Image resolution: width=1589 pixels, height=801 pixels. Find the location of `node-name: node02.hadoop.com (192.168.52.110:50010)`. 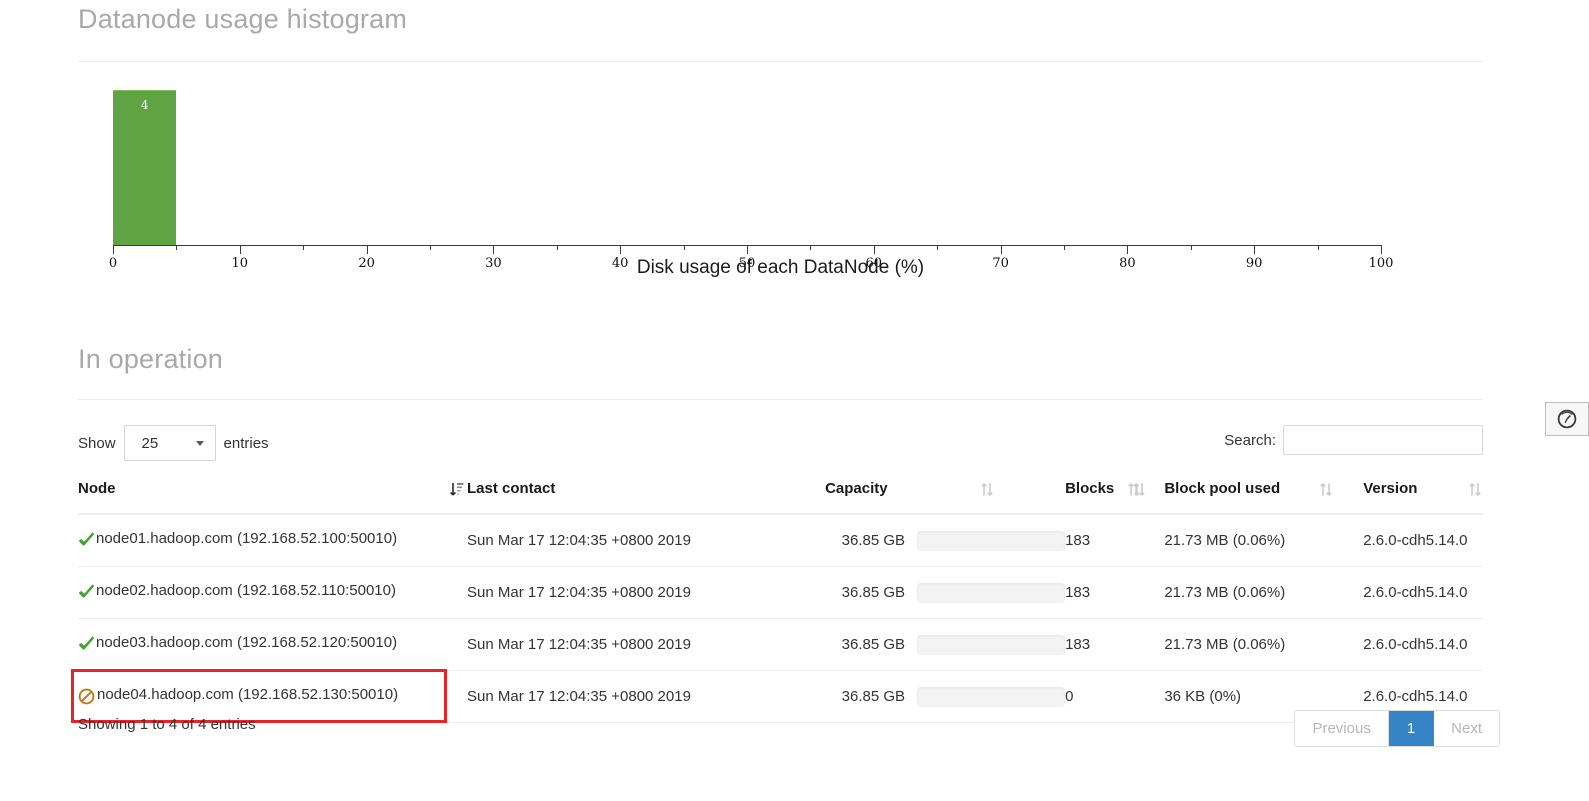

node-name: node02.hadoop.com (192.168.52.110:50010) is located at coordinates (246, 590).